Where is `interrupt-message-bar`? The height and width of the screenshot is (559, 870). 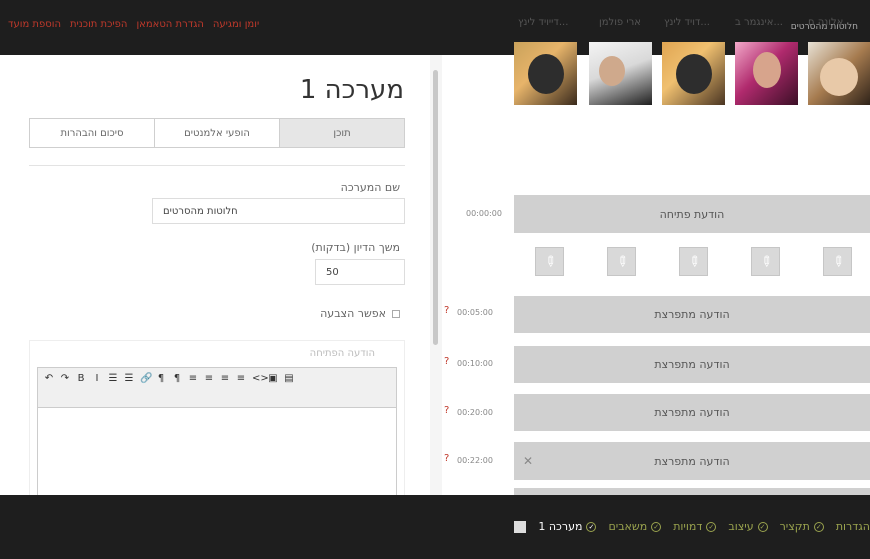 interrupt-message-bar is located at coordinates (692, 491).